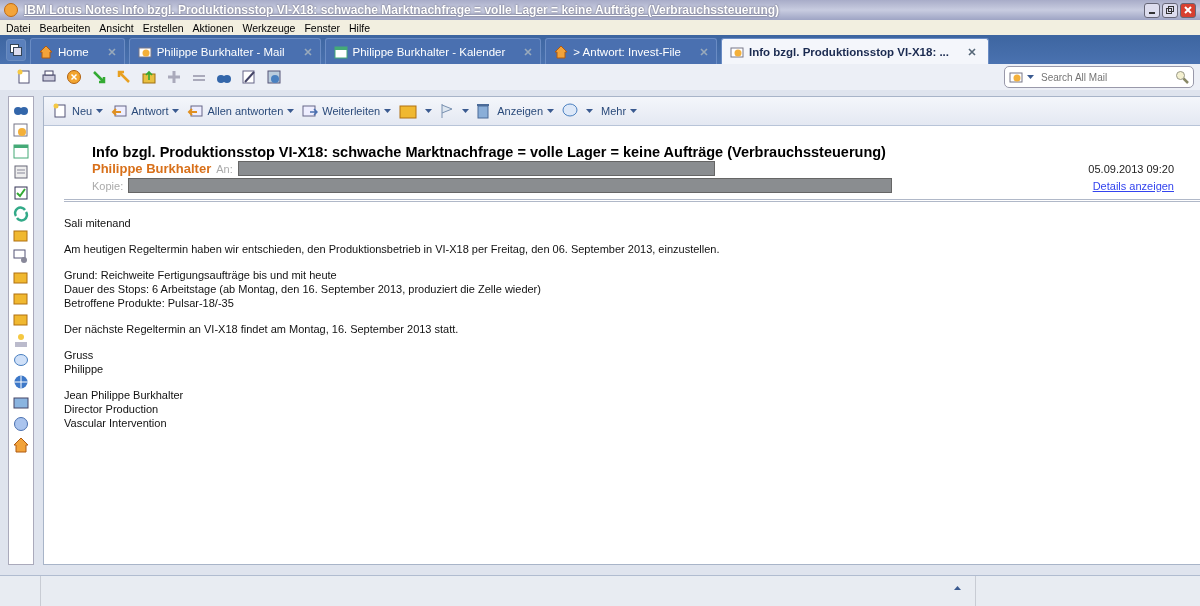 Image resolution: width=1200 pixels, height=606 pixels. What do you see at coordinates (11, 10) in the screenshot?
I see `app-logo-icon` at bounding box center [11, 10].